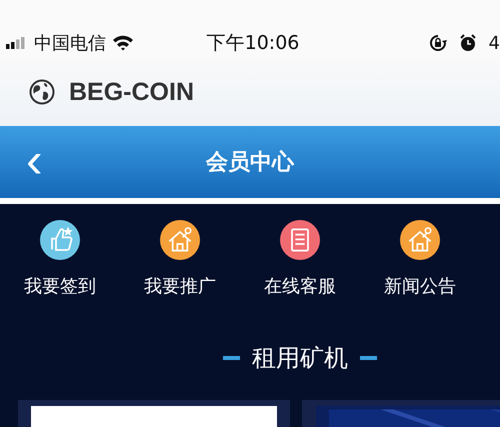 This screenshot has height=427, width=500. What do you see at coordinates (437, 43) in the screenshot?
I see `rotation-lock-icon` at bounding box center [437, 43].